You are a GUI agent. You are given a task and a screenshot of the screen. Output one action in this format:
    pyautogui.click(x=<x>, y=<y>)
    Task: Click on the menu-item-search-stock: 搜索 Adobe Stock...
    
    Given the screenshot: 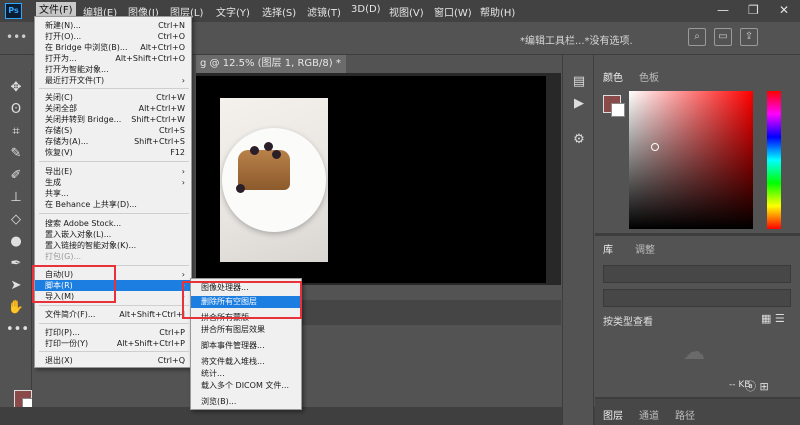 What is the action you would take?
    pyautogui.click(x=115, y=223)
    